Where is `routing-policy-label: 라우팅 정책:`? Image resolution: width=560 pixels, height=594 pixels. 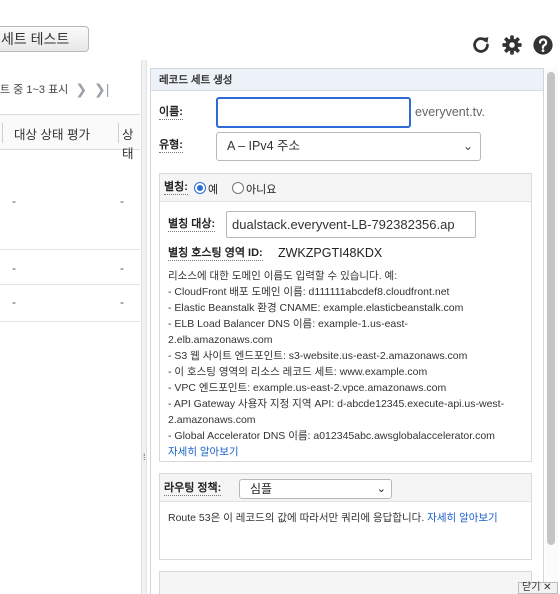
routing-policy-label: 라우팅 정책: is located at coordinates (193, 489).